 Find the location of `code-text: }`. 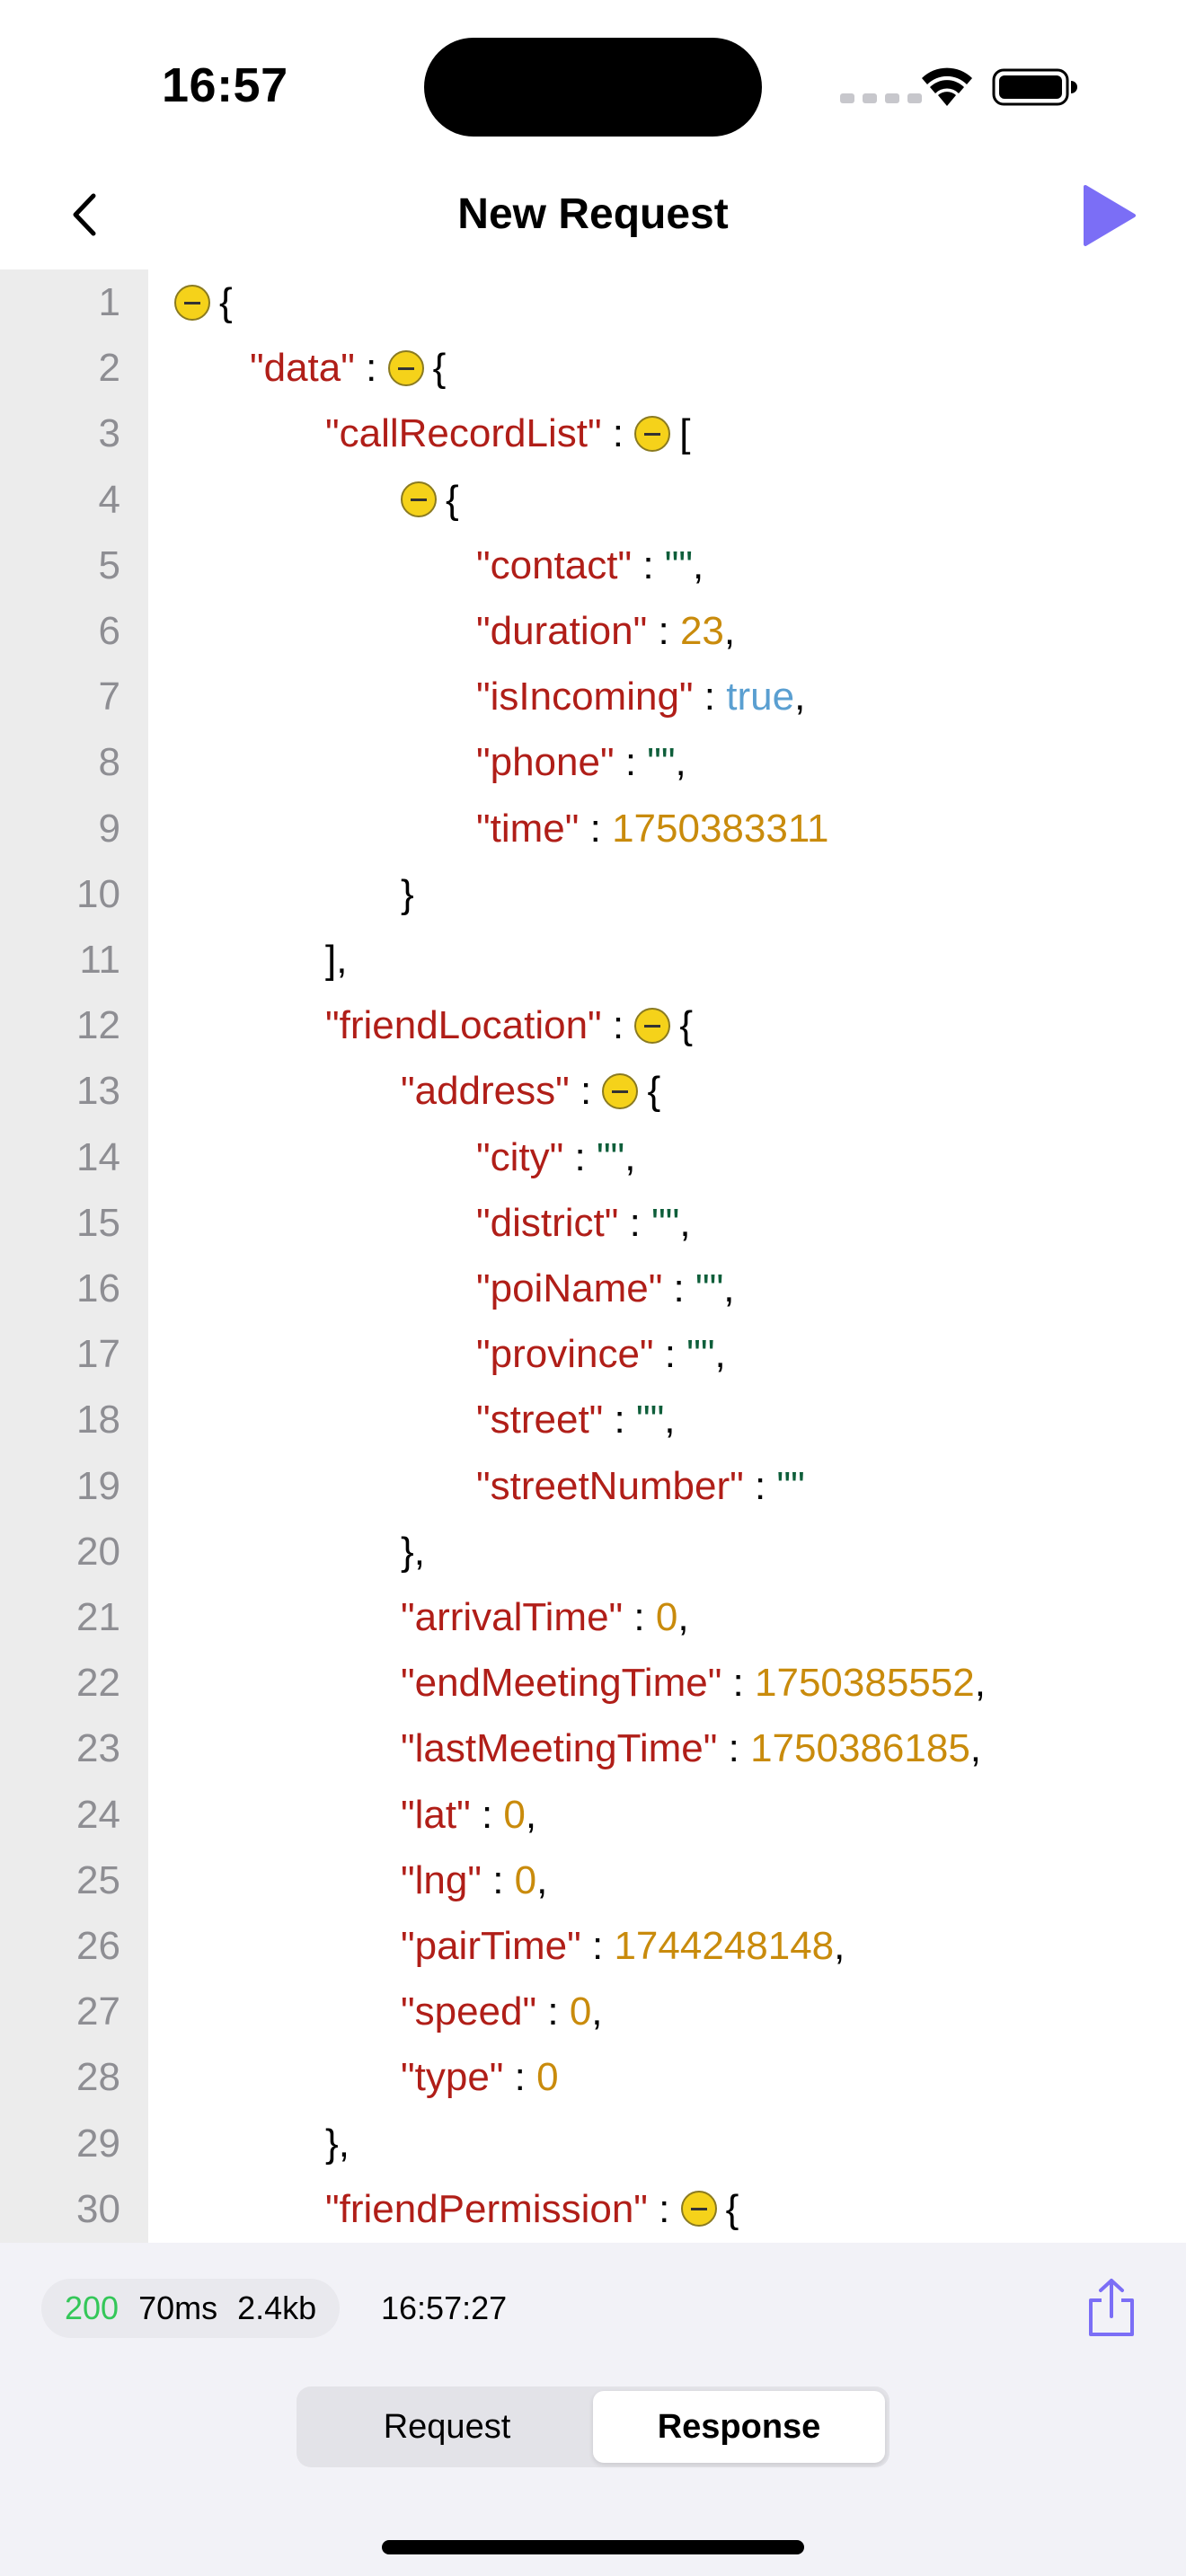

code-text: } is located at coordinates (407, 894).